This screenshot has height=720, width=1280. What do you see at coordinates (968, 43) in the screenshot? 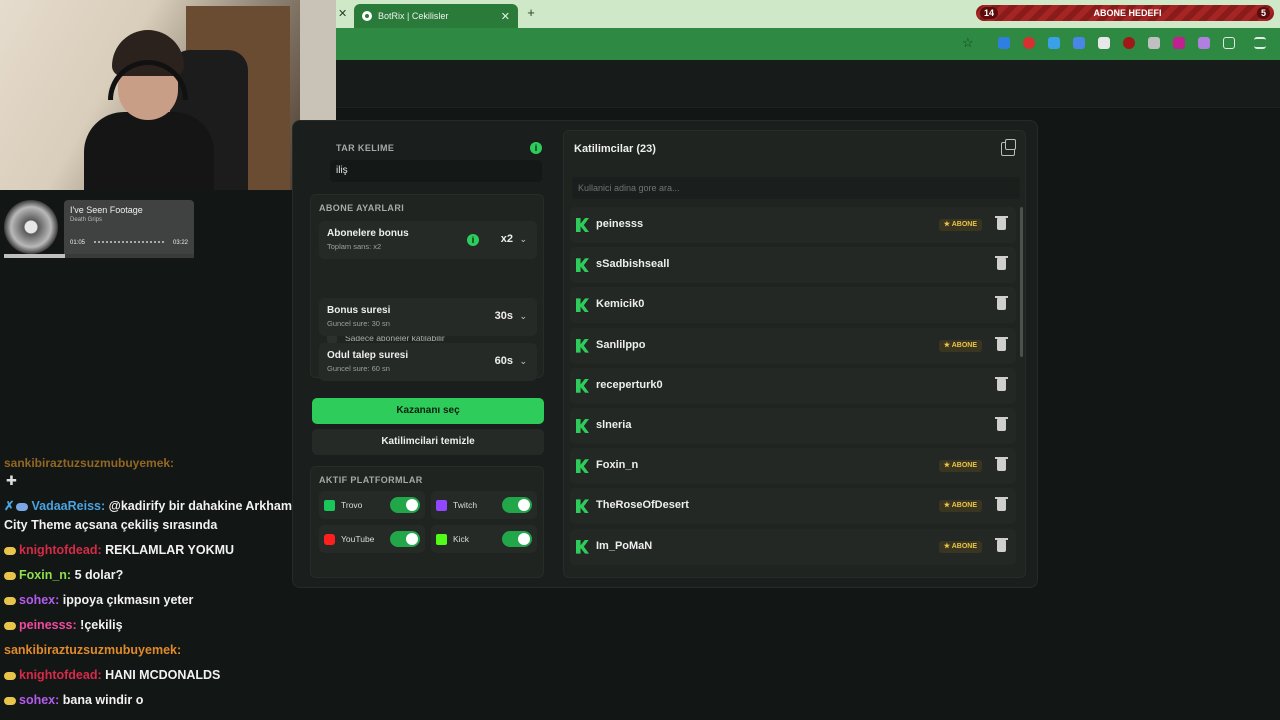
I see `bookmark-star-icon: ☆` at bounding box center [968, 43].